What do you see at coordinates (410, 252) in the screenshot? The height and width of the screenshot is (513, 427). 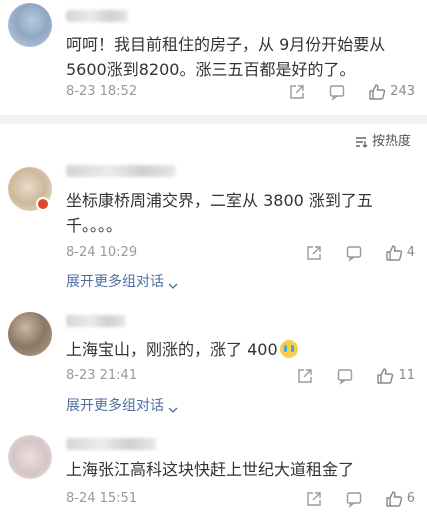 I see `like-count: 4` at bounding box center [410, 252].